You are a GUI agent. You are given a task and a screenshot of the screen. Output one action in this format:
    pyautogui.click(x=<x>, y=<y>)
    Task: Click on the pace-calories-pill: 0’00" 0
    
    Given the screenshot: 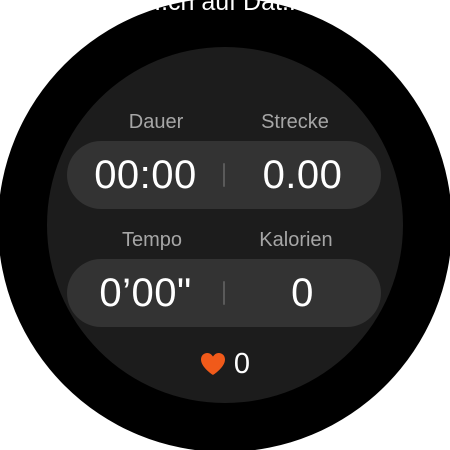 What is the action you would take?
    pyautogui.click(x=224, y=293)
    